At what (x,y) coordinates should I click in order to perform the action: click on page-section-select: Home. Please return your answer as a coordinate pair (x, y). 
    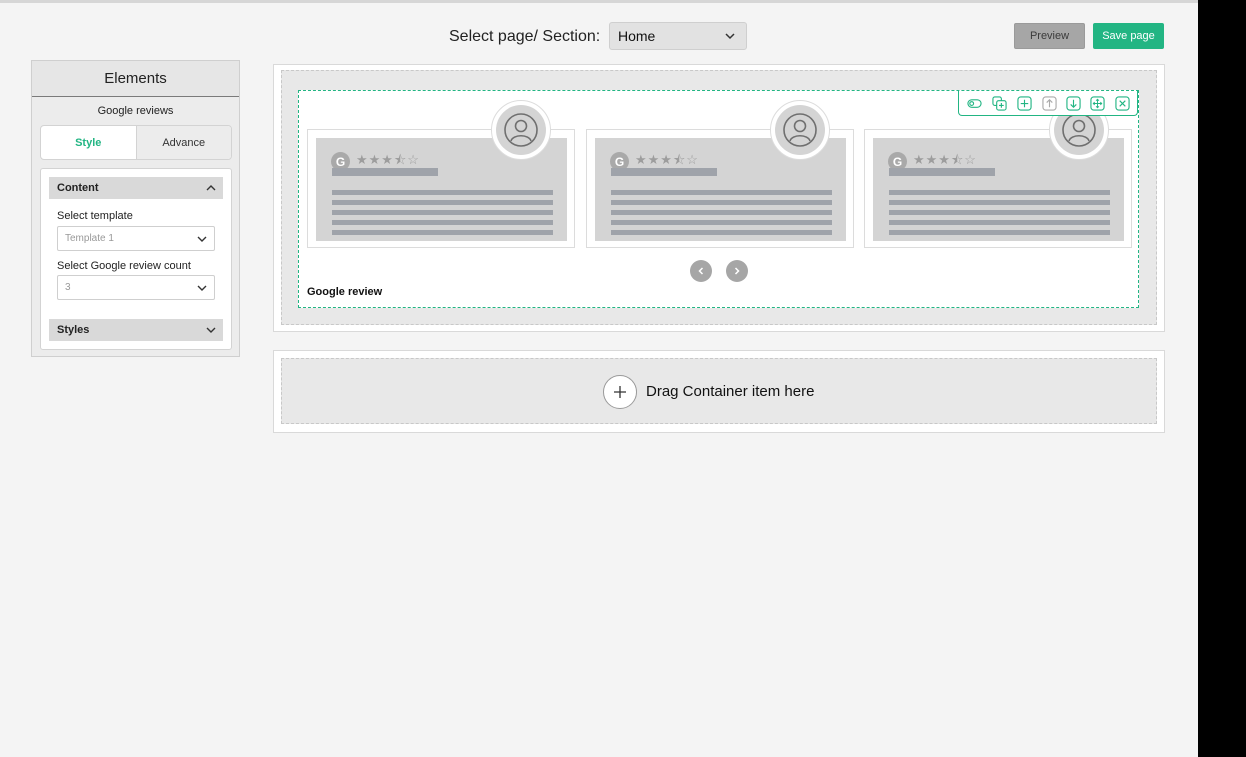
    Looking at the image, I should click on (678, 36).